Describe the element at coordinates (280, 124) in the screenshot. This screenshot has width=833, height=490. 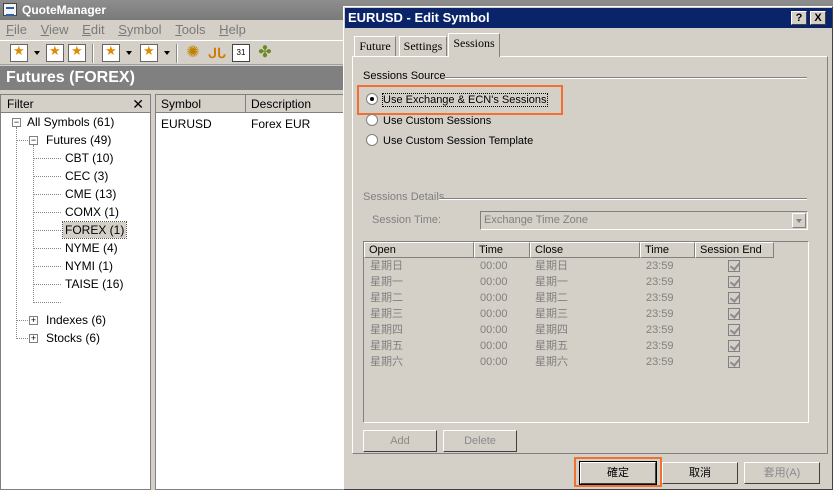
I see `description-cell: Forex EUR` at that location.